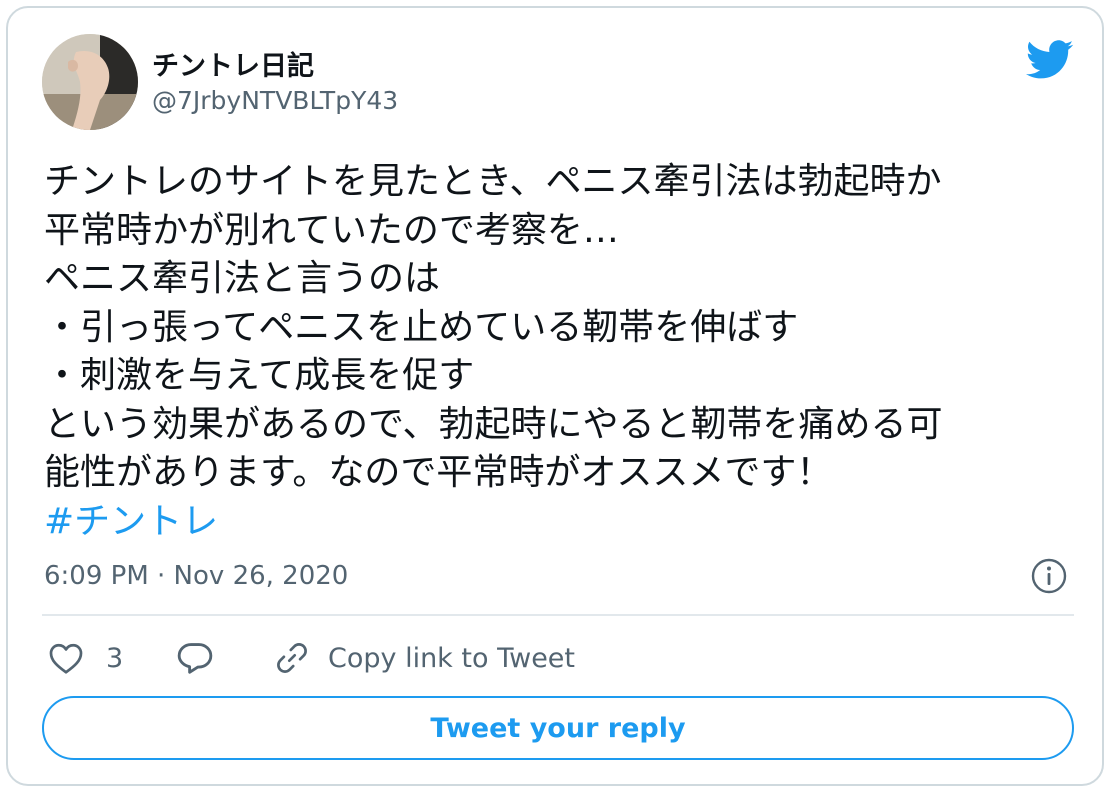 The height and width of the screenshot is (802, 1120). What do you see at coordinates (493, 181) in the screenshot?
I see `tweet-line: チントレのサイトを見たとき、ペニス牽引法は勃起時か` at bounding box center [493, 181].